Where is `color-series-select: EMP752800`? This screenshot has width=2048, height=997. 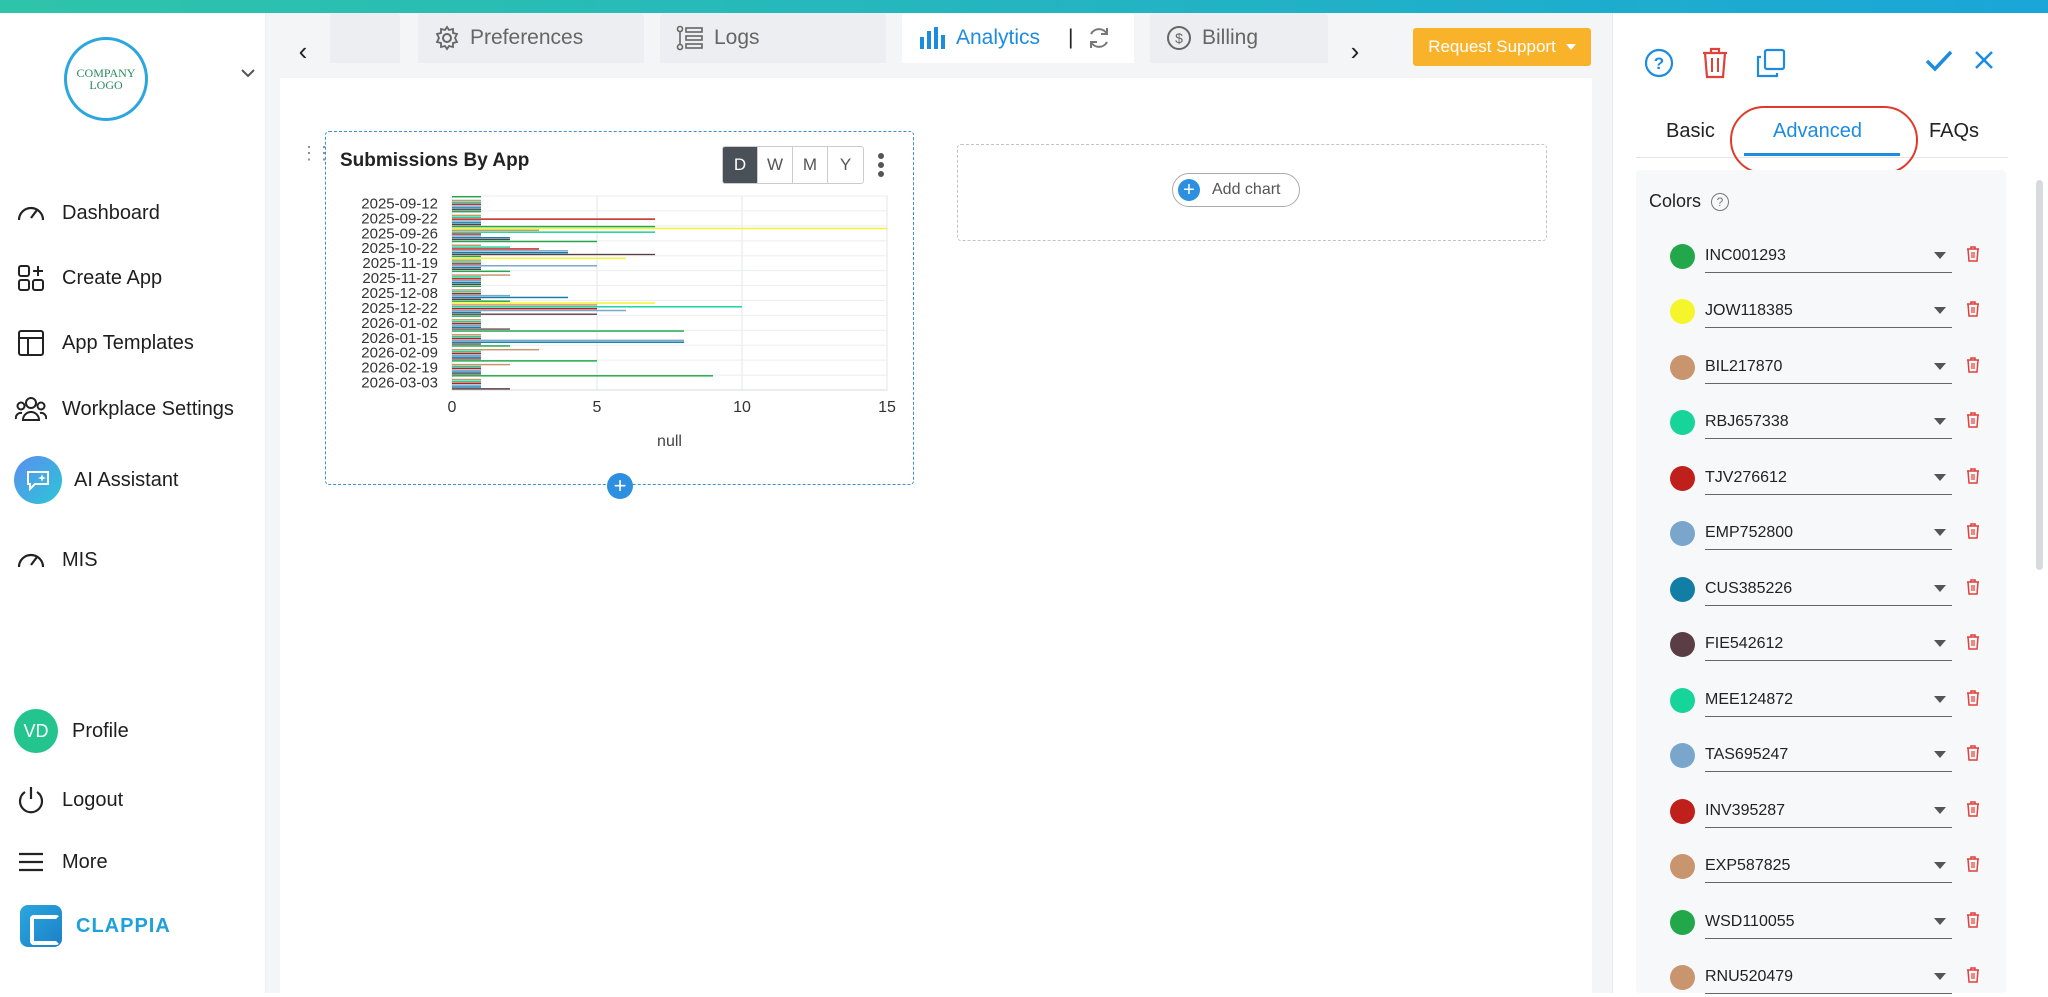 color-series-select: EMP752800 is located at coordinates (1828, 533).